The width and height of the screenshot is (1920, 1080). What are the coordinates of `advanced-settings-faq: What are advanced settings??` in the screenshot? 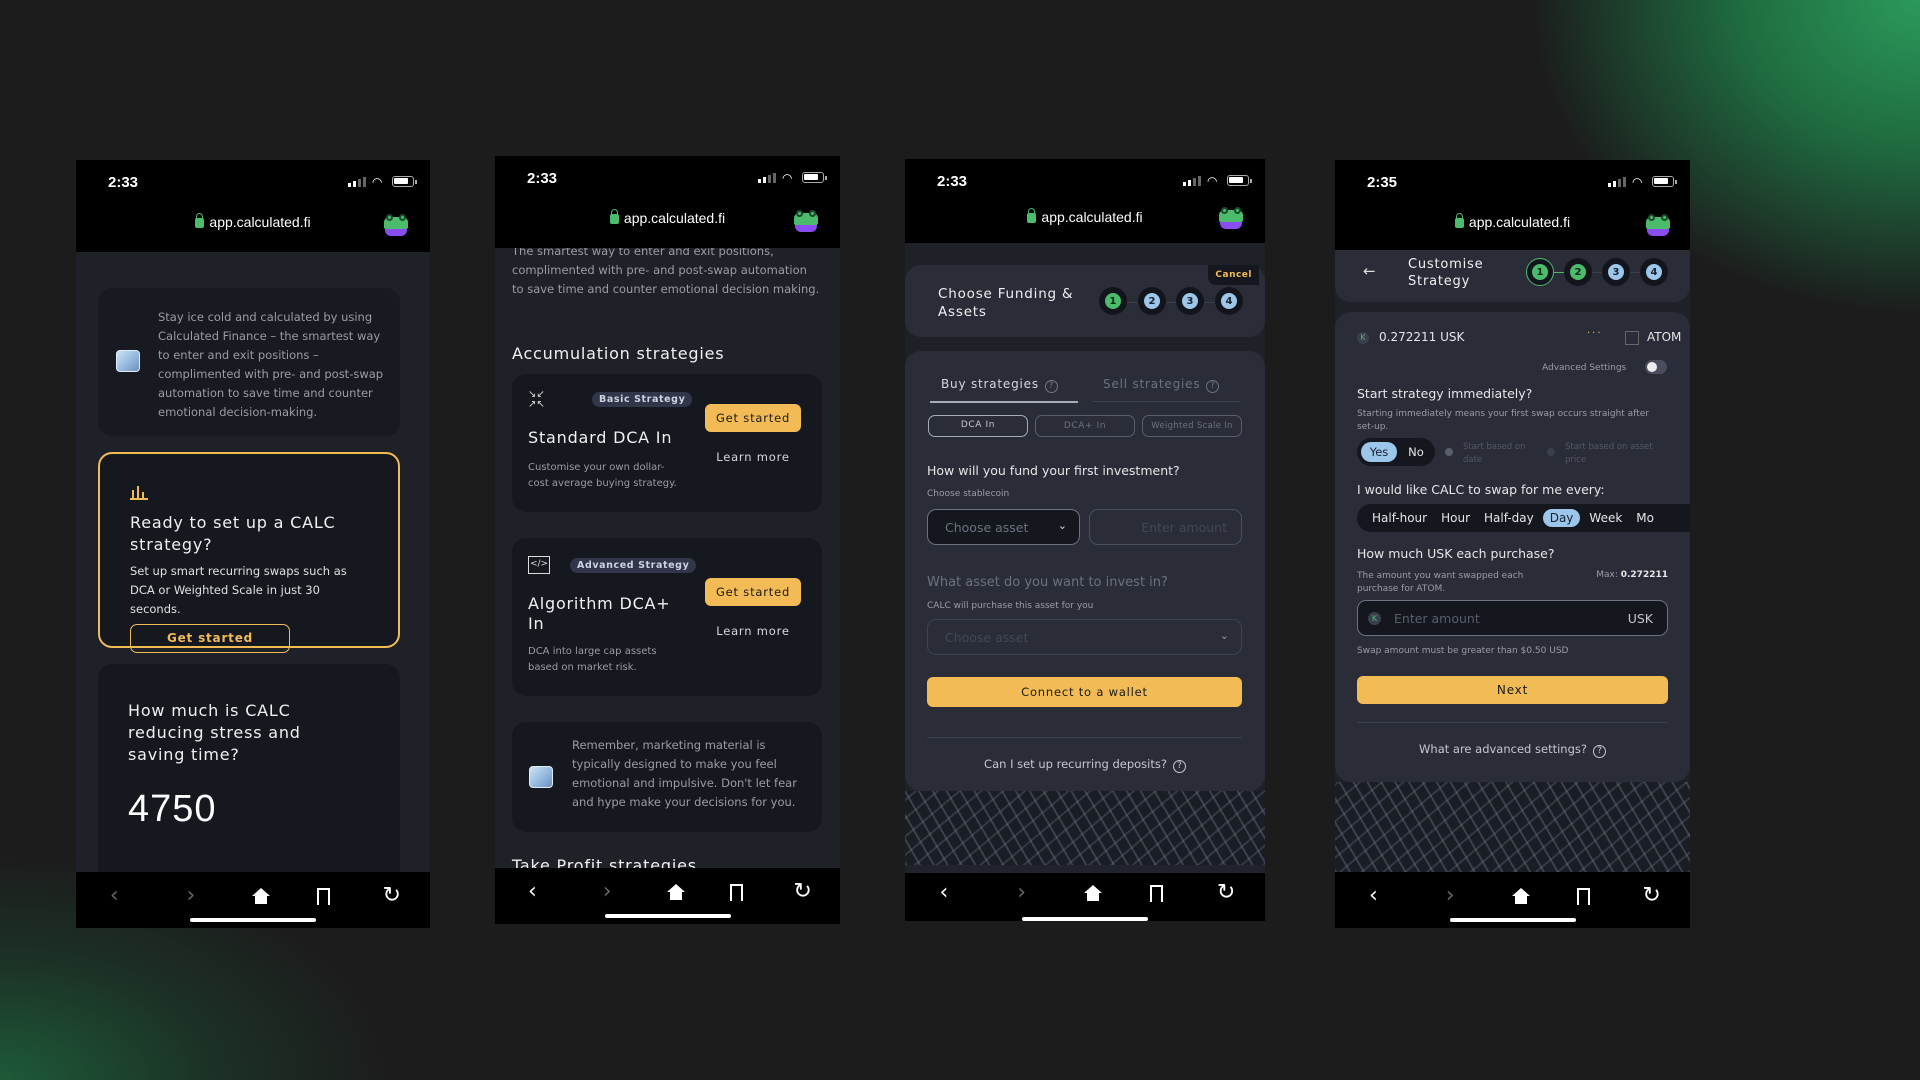 It's located at (1512, 750).